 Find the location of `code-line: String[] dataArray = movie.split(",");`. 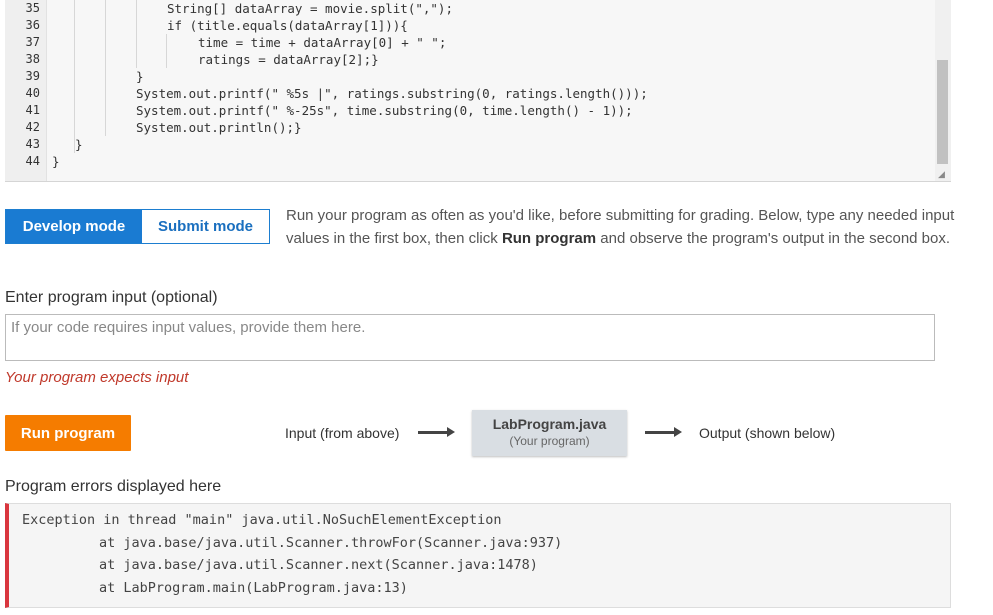

code-line: String[] dataArray = movie.split(","); is located at coordinates (310, 8).